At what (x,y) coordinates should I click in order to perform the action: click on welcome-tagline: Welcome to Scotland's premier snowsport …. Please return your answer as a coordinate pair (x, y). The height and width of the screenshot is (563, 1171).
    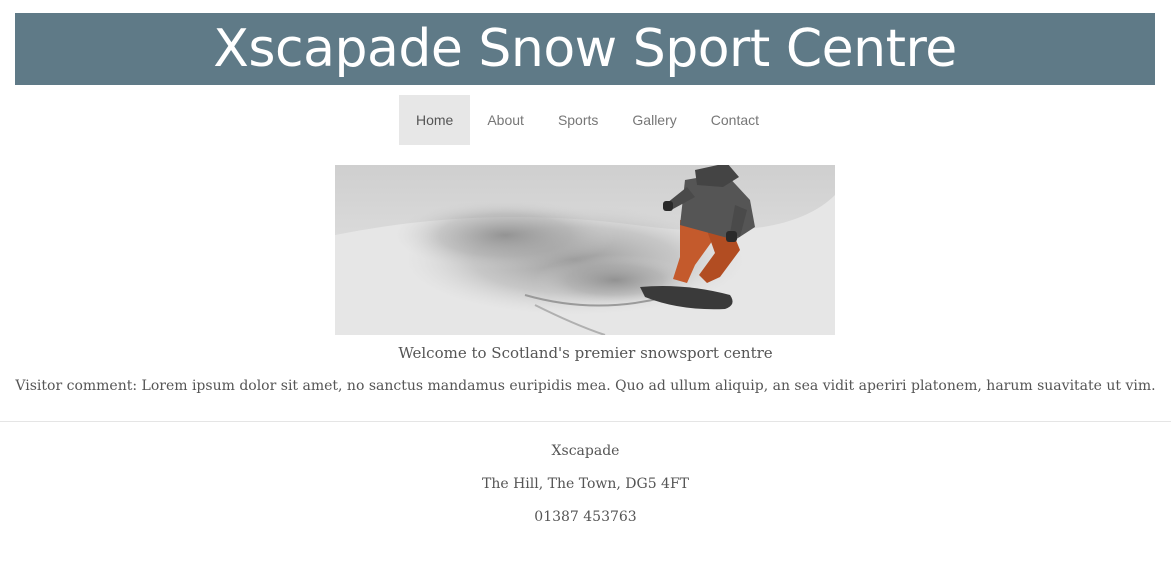
    Looking at the image, I should click on (585, 353).